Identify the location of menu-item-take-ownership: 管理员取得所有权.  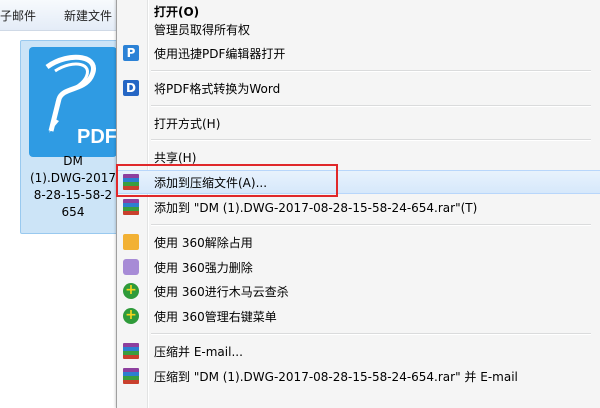
(358, 29).